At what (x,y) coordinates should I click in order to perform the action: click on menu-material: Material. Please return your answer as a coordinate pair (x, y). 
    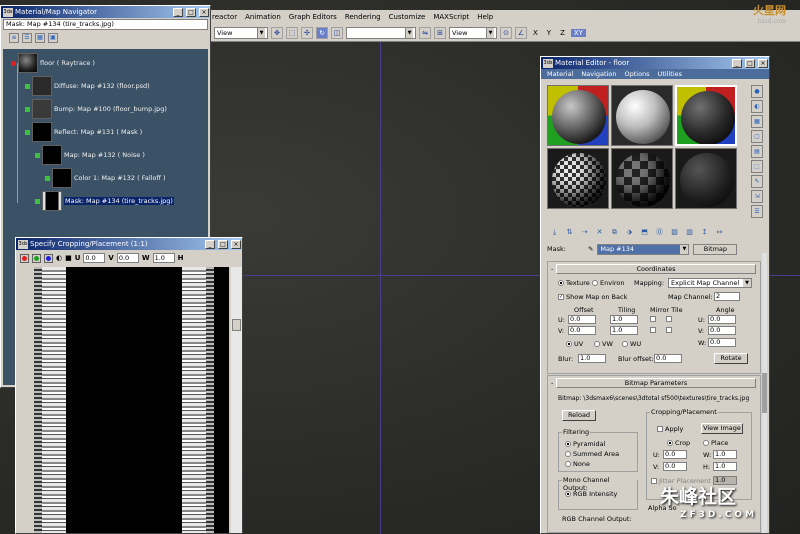
    Looking at the image, I should click on (560, 74).